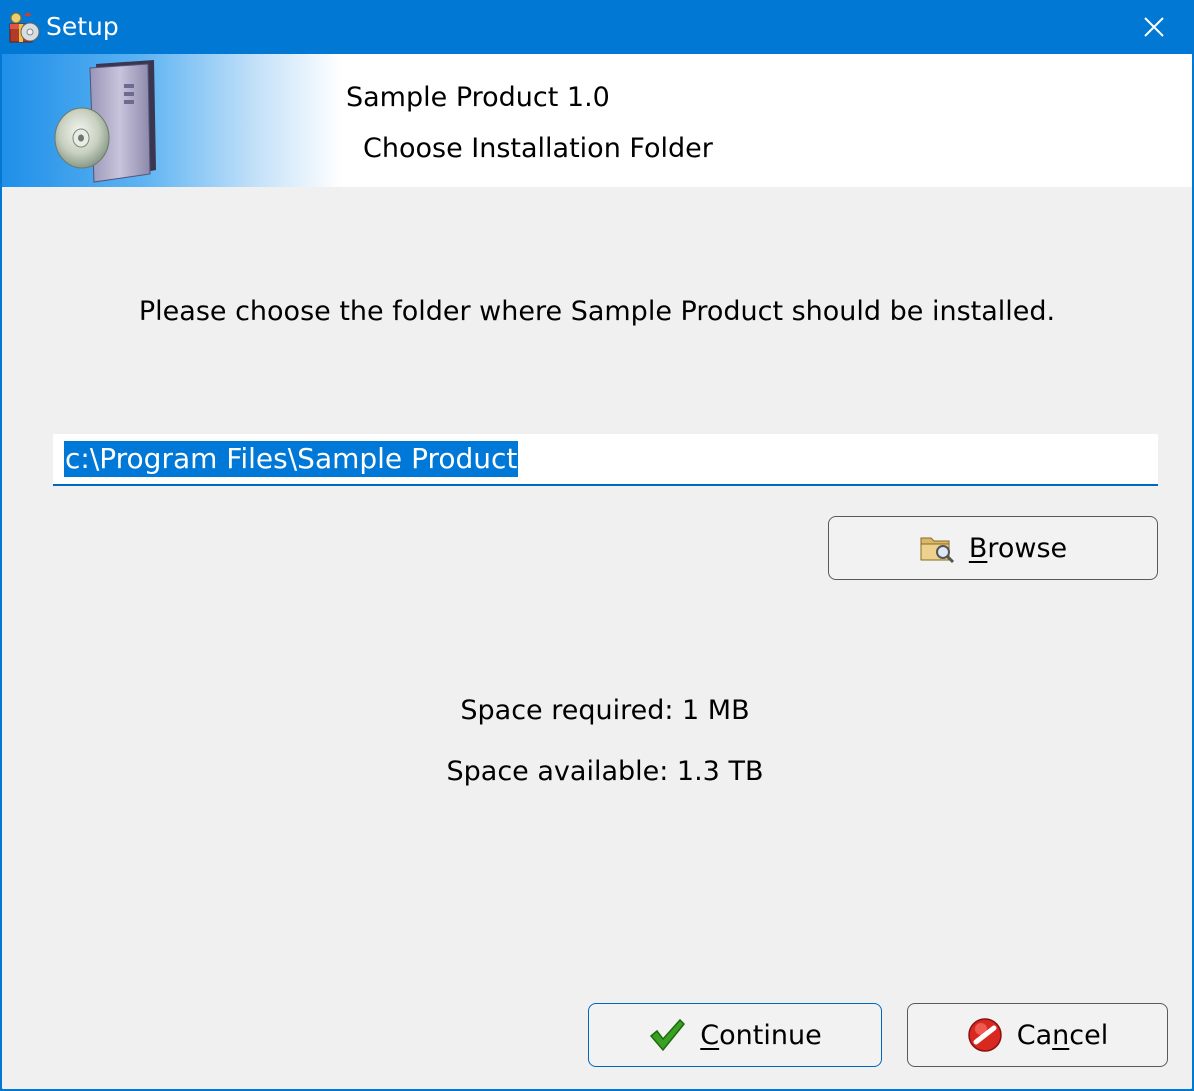  What do you see at coordinates (478, 97) in the screenshot?
I see `product-title: Sample Product 1.0` at bounding box center [478, 97].